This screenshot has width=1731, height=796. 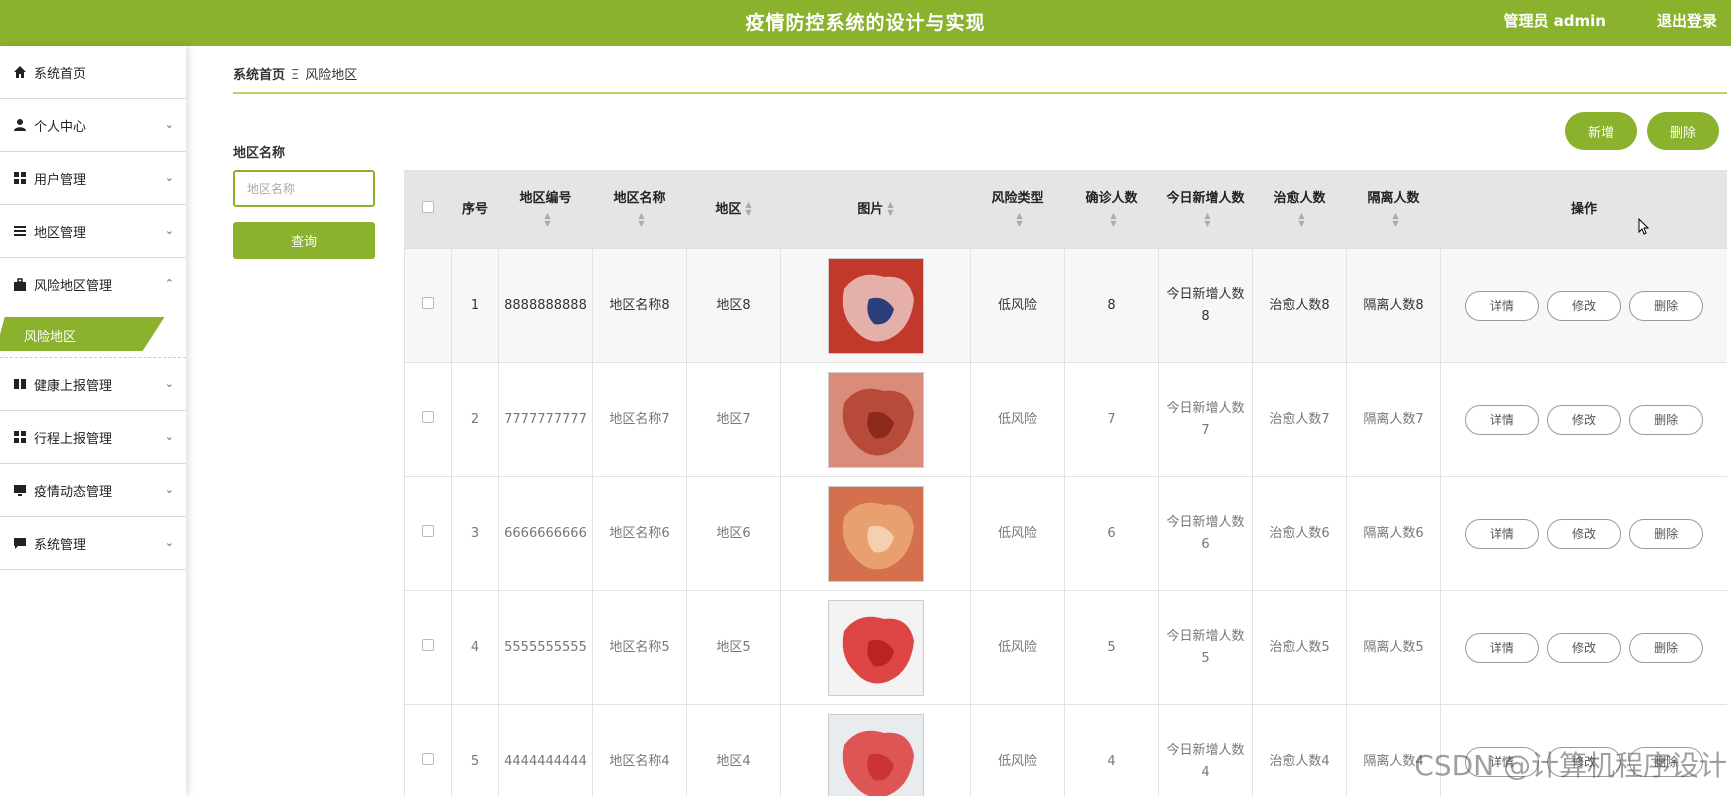 I want to click on sidebar-item-label: 疫情动态管理, so click(x=73, y=492).